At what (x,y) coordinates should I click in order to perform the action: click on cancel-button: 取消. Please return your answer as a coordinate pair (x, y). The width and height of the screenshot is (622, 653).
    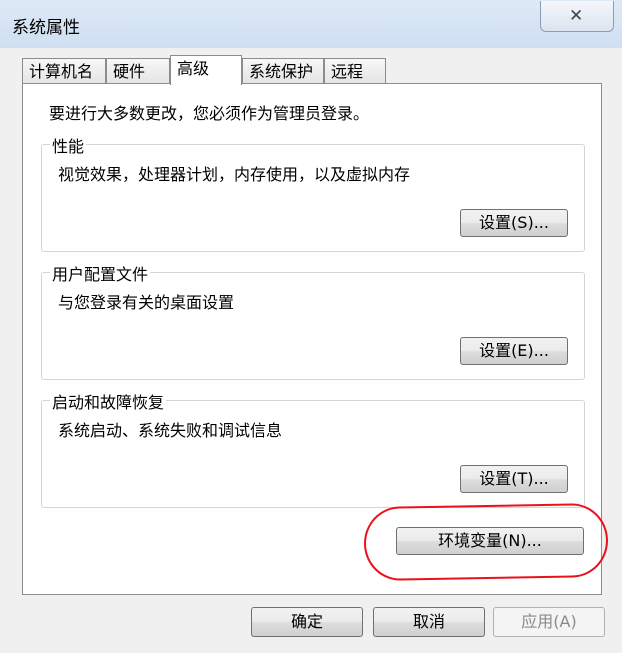
    Looking at the image, I should click on (429, 622).